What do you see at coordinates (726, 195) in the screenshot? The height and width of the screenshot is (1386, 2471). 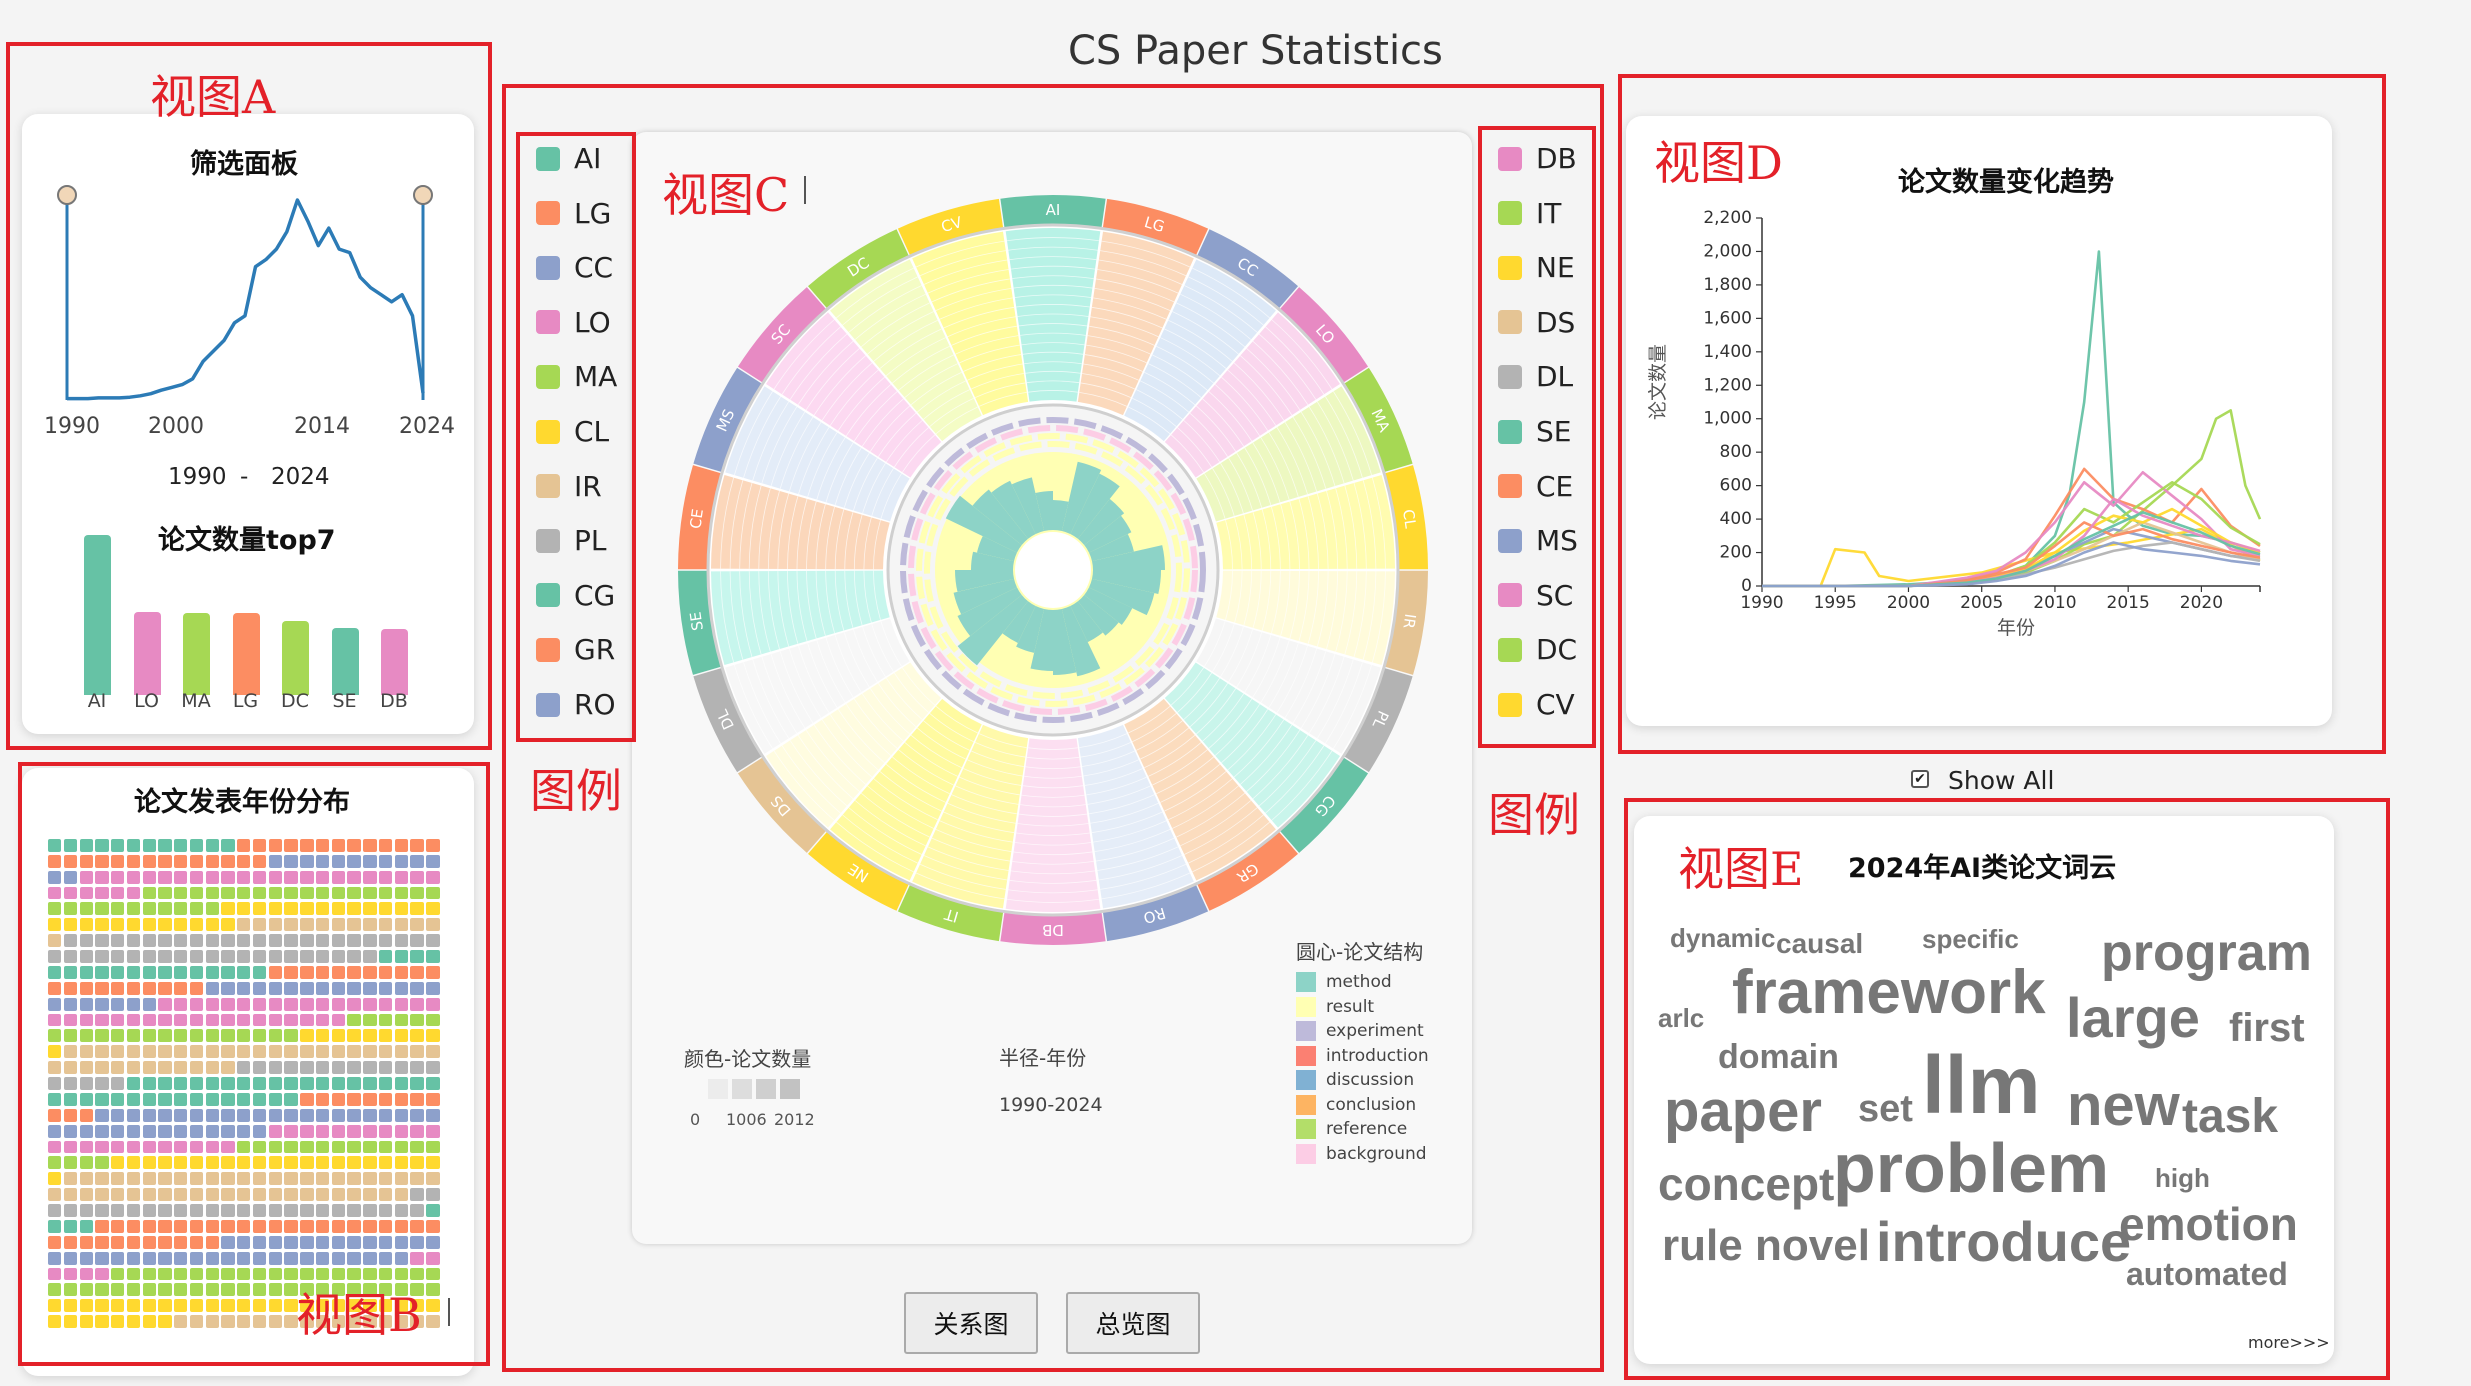 I see `view-c-label: 视图C` at bounding box center [726, 195].